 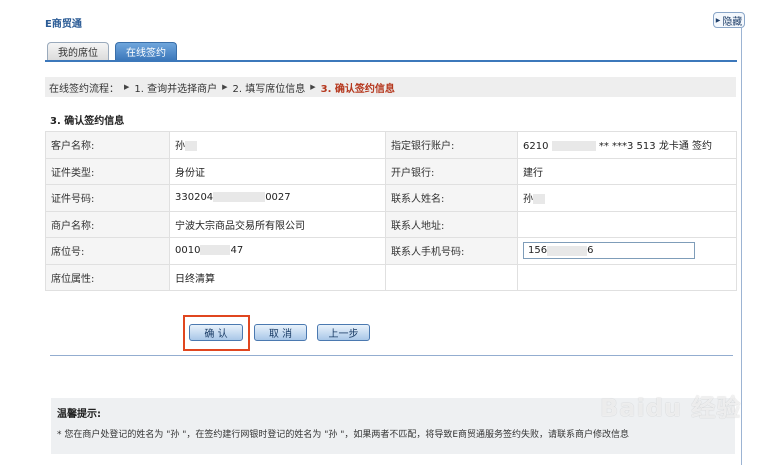 I want to click on chevron-right-icon: ▶, so click(x=718, y=20).